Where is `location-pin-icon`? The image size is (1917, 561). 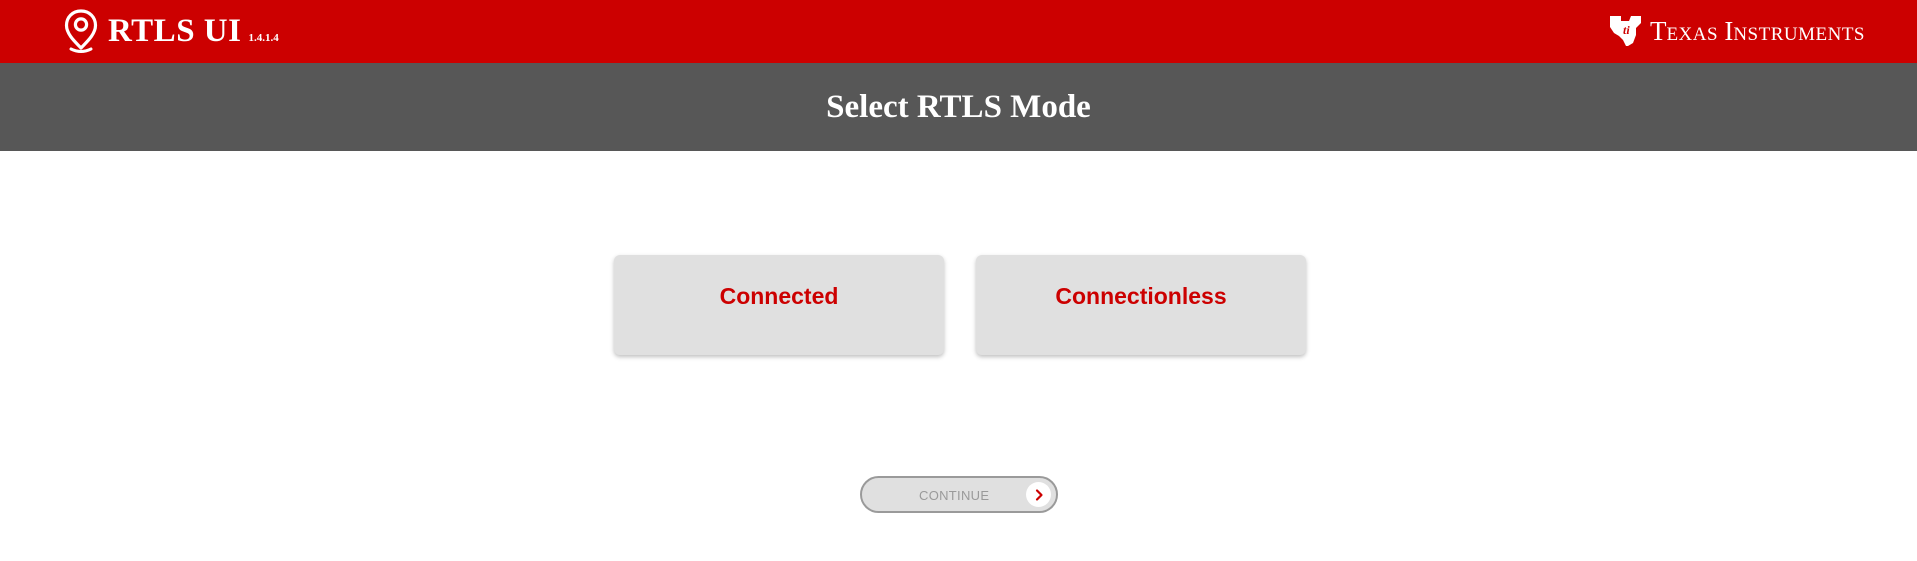 location-pin-icon is located at coordinates (81, 31).